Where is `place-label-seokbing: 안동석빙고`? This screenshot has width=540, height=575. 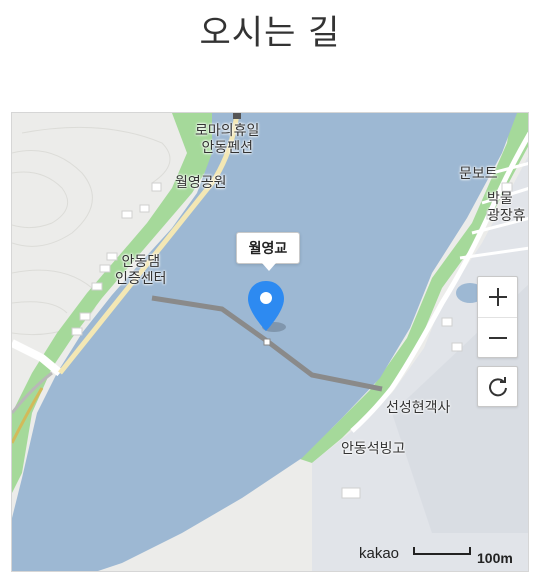 place-label-seokbing: 안동석빙고 is located at coordinates (373, 449).